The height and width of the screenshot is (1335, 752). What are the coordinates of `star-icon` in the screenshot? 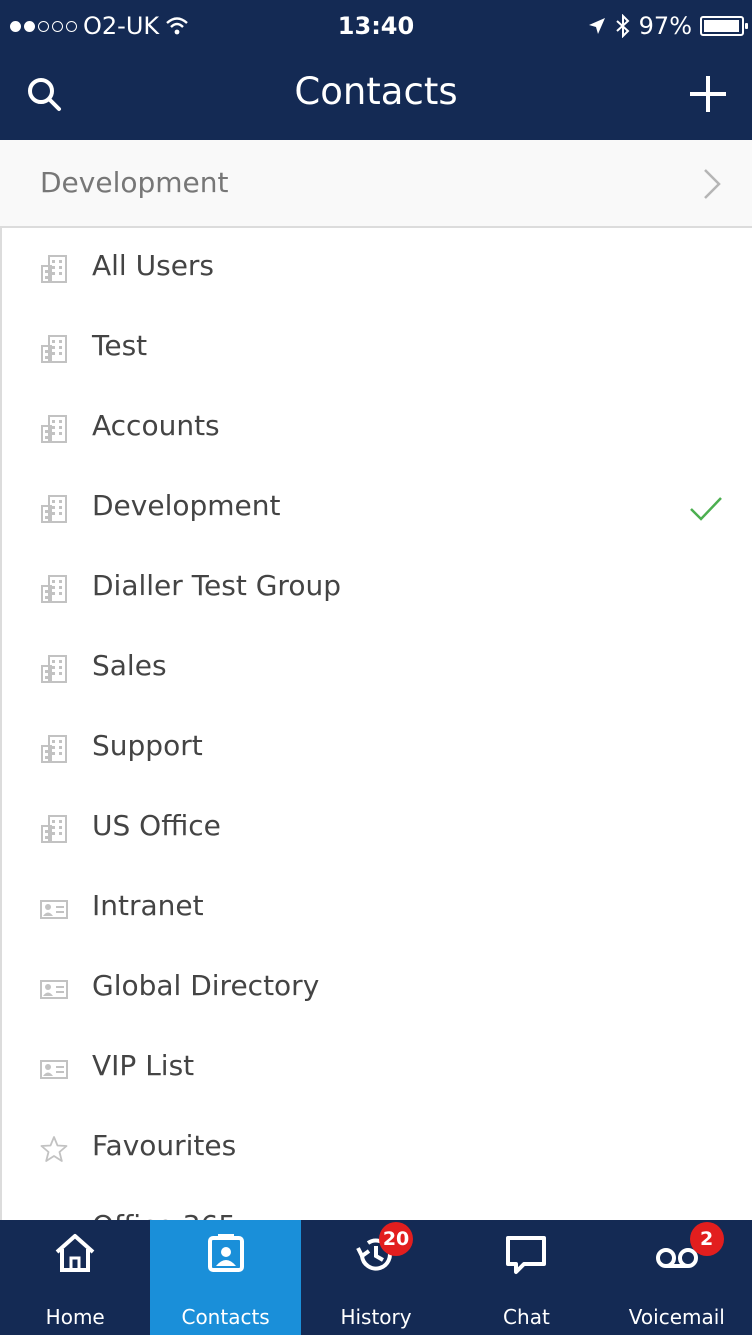 It's located at (54, 1149).